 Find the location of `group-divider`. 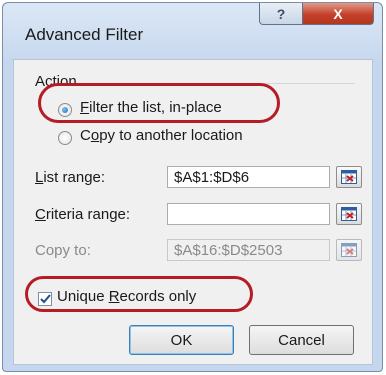

group-divider is located at coordinates (227, 83).